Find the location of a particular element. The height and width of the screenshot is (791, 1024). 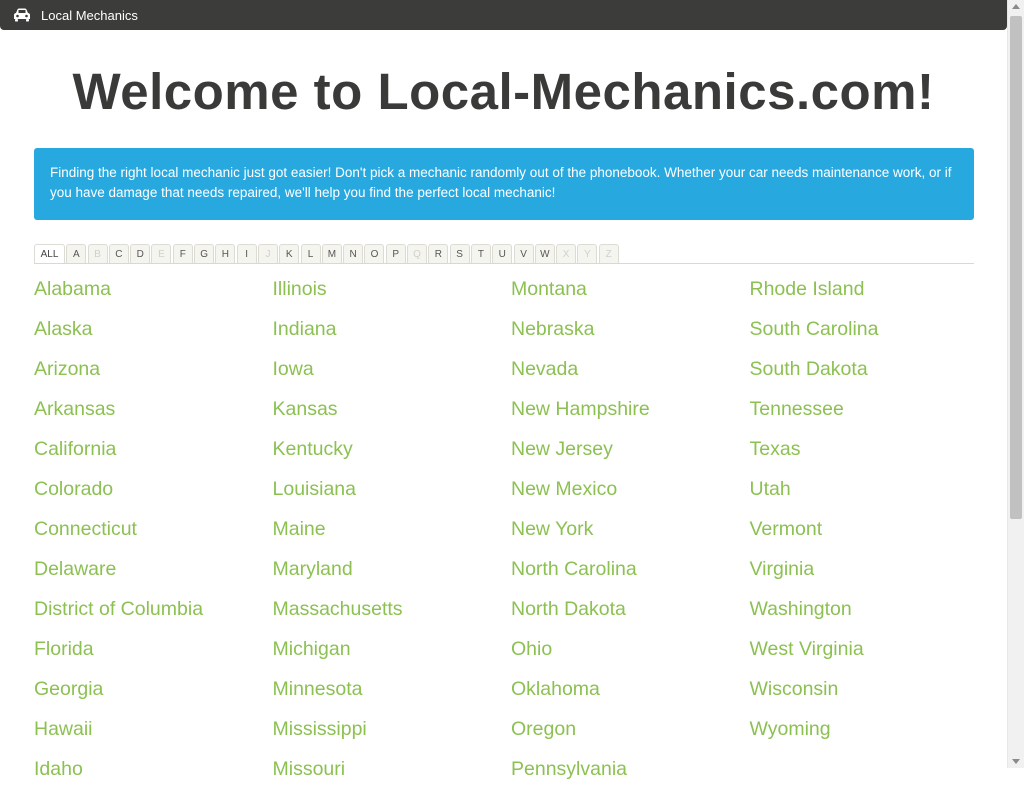

scroll-up-arrow-icon is located at coordinates (1016, 6).